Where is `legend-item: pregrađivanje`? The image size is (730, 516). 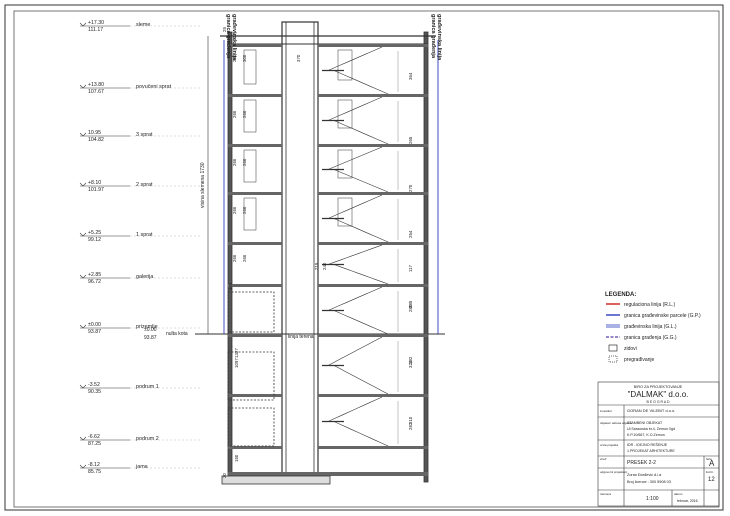 legend-item: pregrađivanje is located at coordinates (631, 359).